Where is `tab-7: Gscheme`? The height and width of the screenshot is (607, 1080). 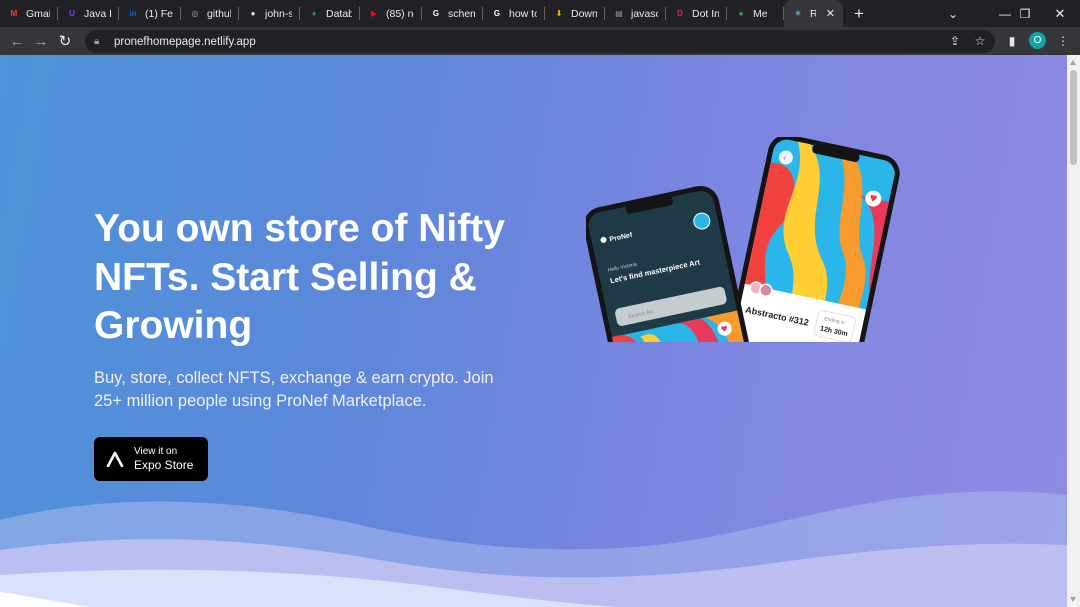
tab-7: Gscheme is located at coordinates (452, 13).